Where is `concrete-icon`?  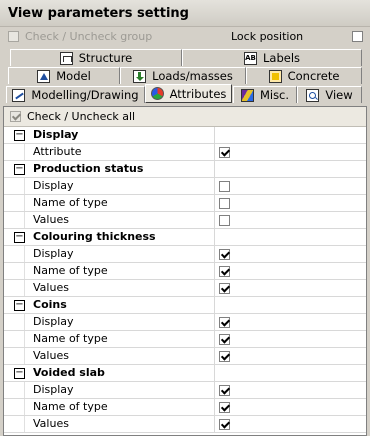 concrete-icon is located at coordinates (275, 76).